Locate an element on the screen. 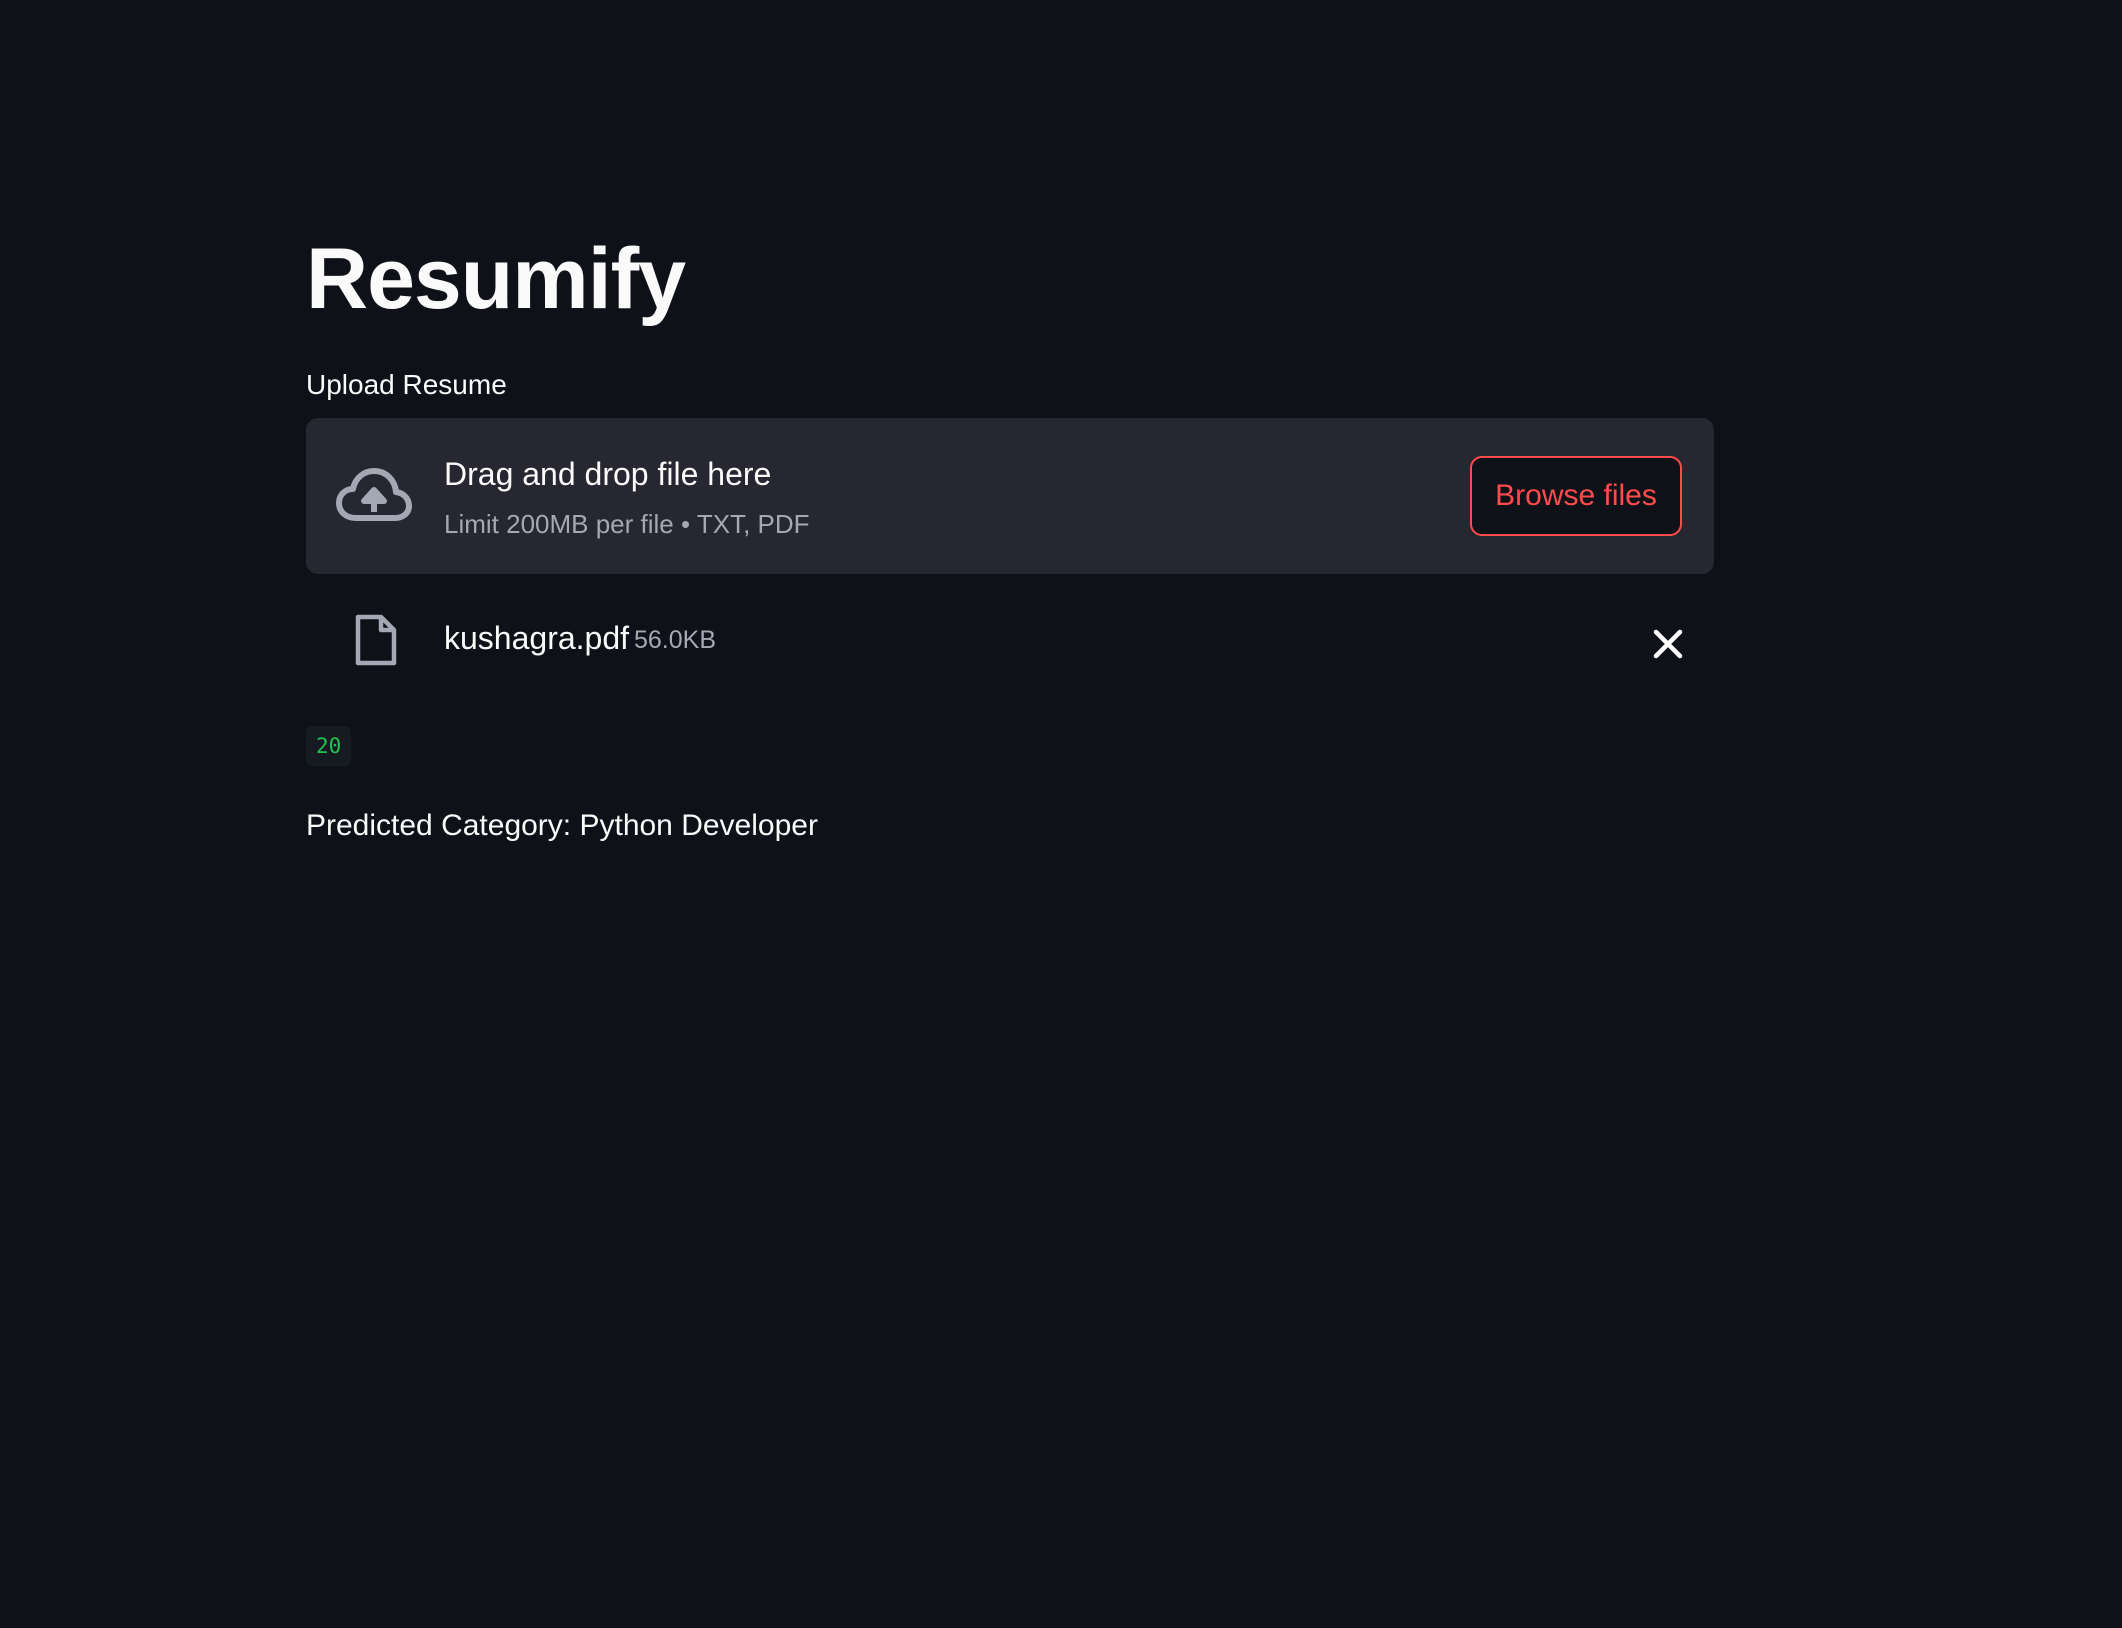  uploaded-file-row: kushagra.pdf 56.0KB is located at coordinates (1010, 638).